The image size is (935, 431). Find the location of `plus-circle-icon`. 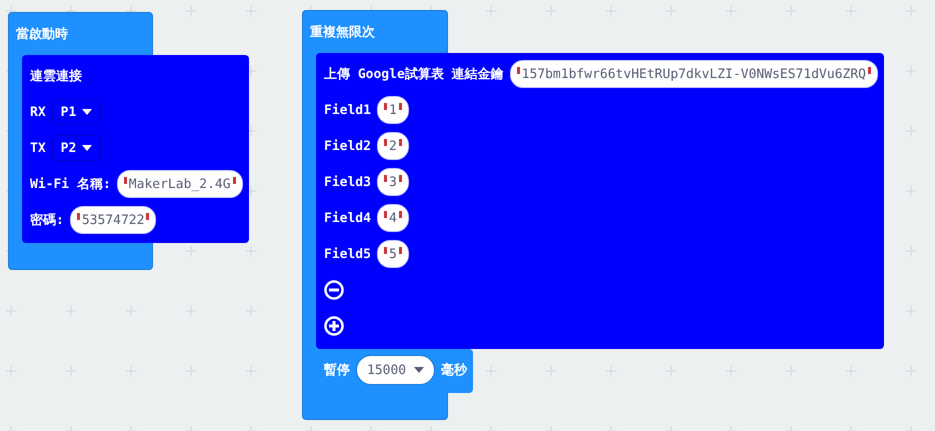

plus-circle-icon is located at coordinates (334, 326).